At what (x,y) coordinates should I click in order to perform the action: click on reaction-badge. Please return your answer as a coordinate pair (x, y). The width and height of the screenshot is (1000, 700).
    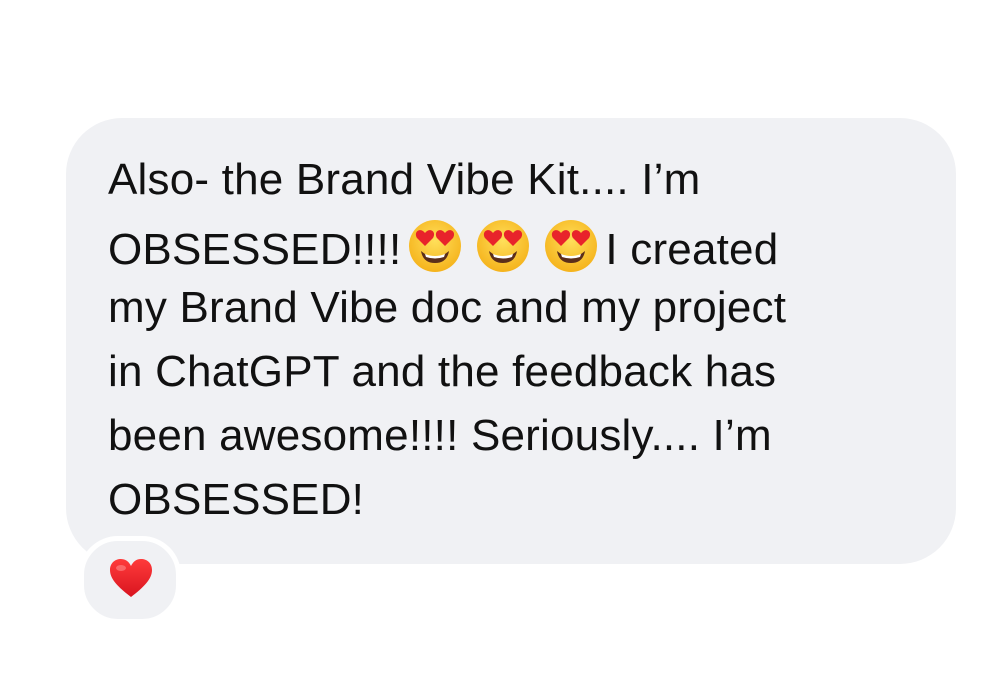
    Looking at the image, I should click on (130, 580).